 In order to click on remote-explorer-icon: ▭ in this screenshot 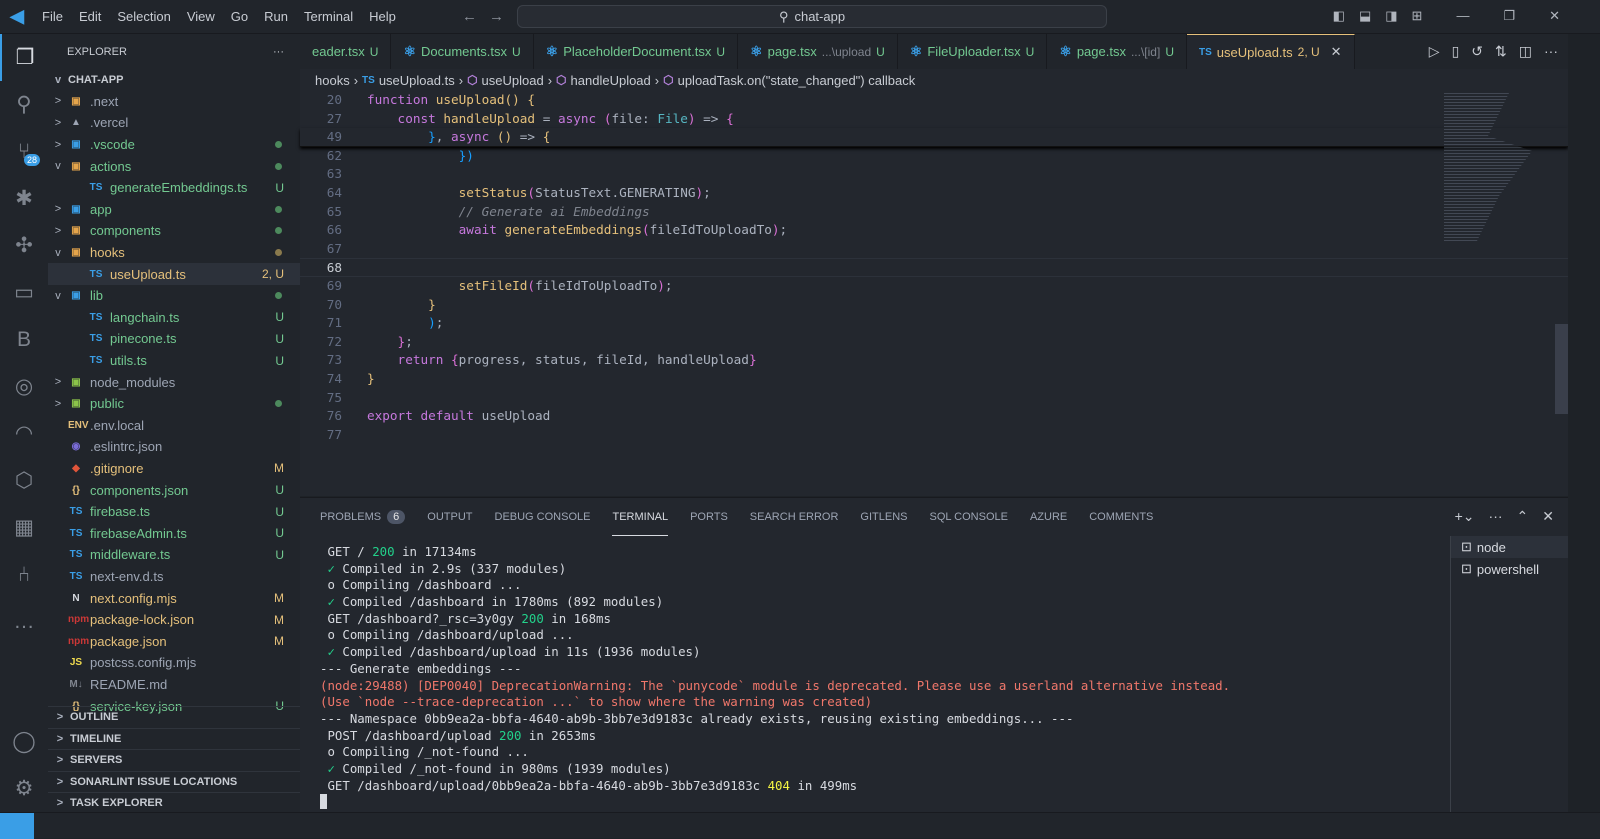, I will do `click(24, 292)`.